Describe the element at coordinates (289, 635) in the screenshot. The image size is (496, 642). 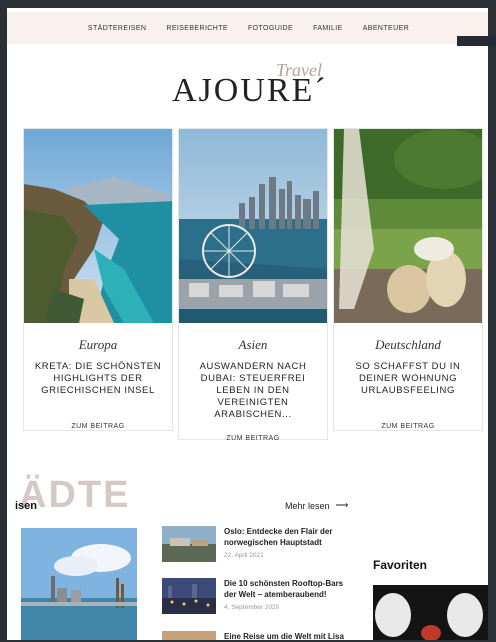
I see `post-title: Eine Reise um die Welt mit Lisa` at that location.